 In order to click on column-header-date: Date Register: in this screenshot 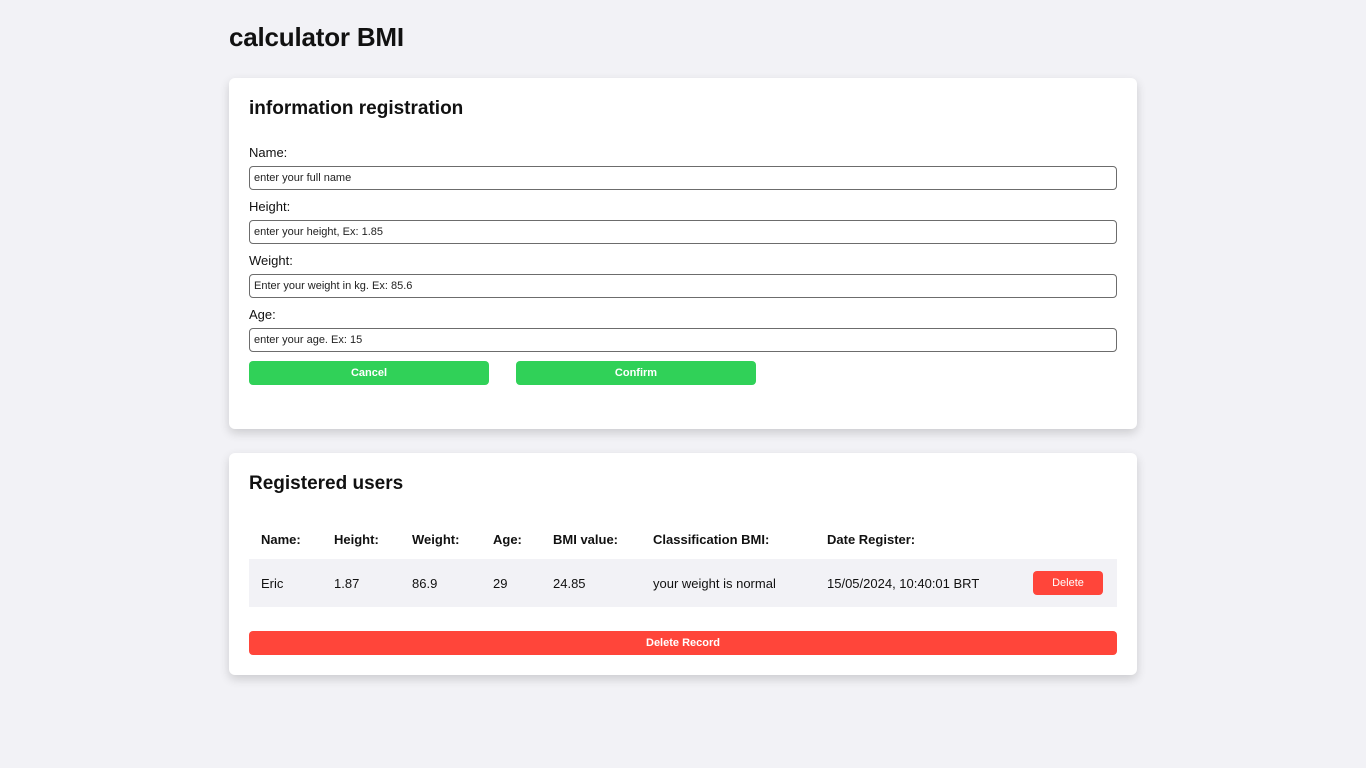, I will do `click(871, 539)`.